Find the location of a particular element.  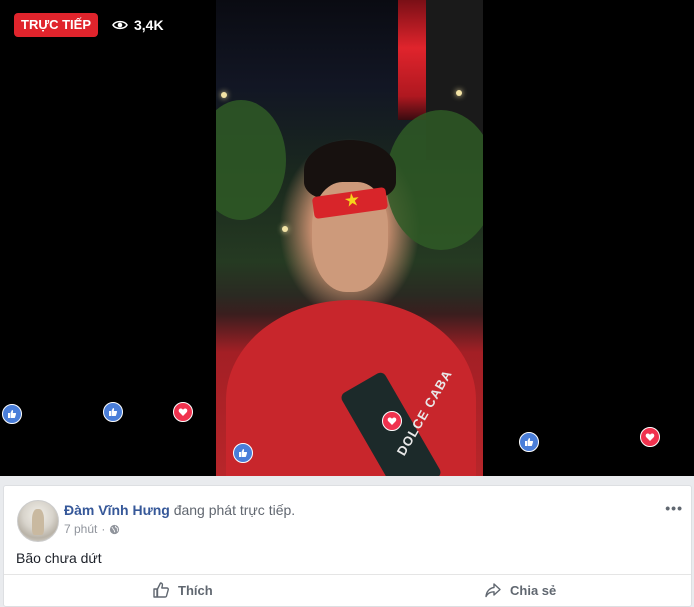

avatar-figure is located at coordinates (38, 522).